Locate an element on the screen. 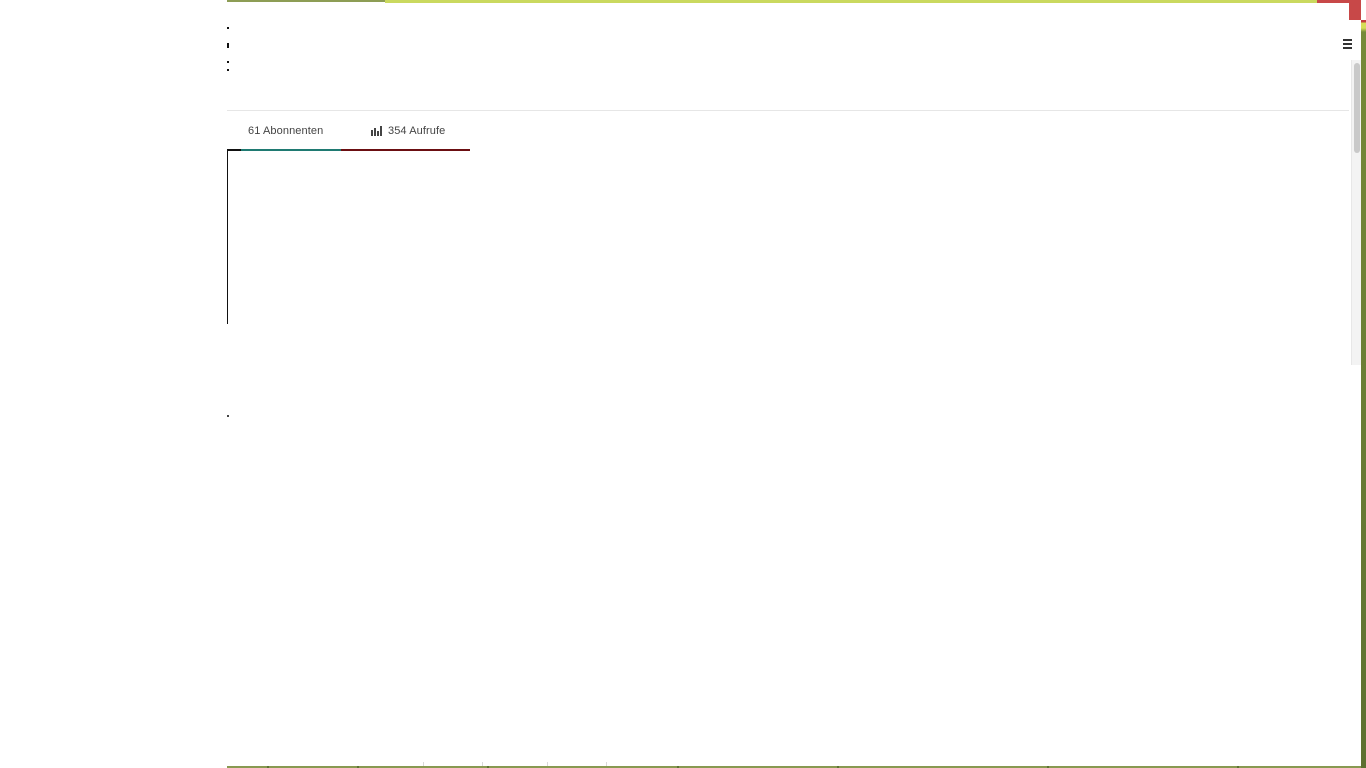  header-left-marks is located at coordinates (228, 52).